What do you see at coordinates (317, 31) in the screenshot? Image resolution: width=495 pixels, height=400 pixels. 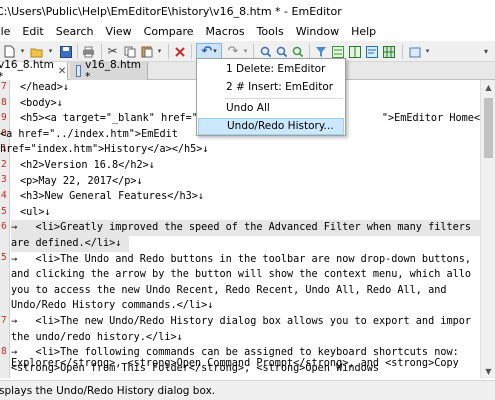 I see `menu-window: Window` at bounding box center [317, 31].